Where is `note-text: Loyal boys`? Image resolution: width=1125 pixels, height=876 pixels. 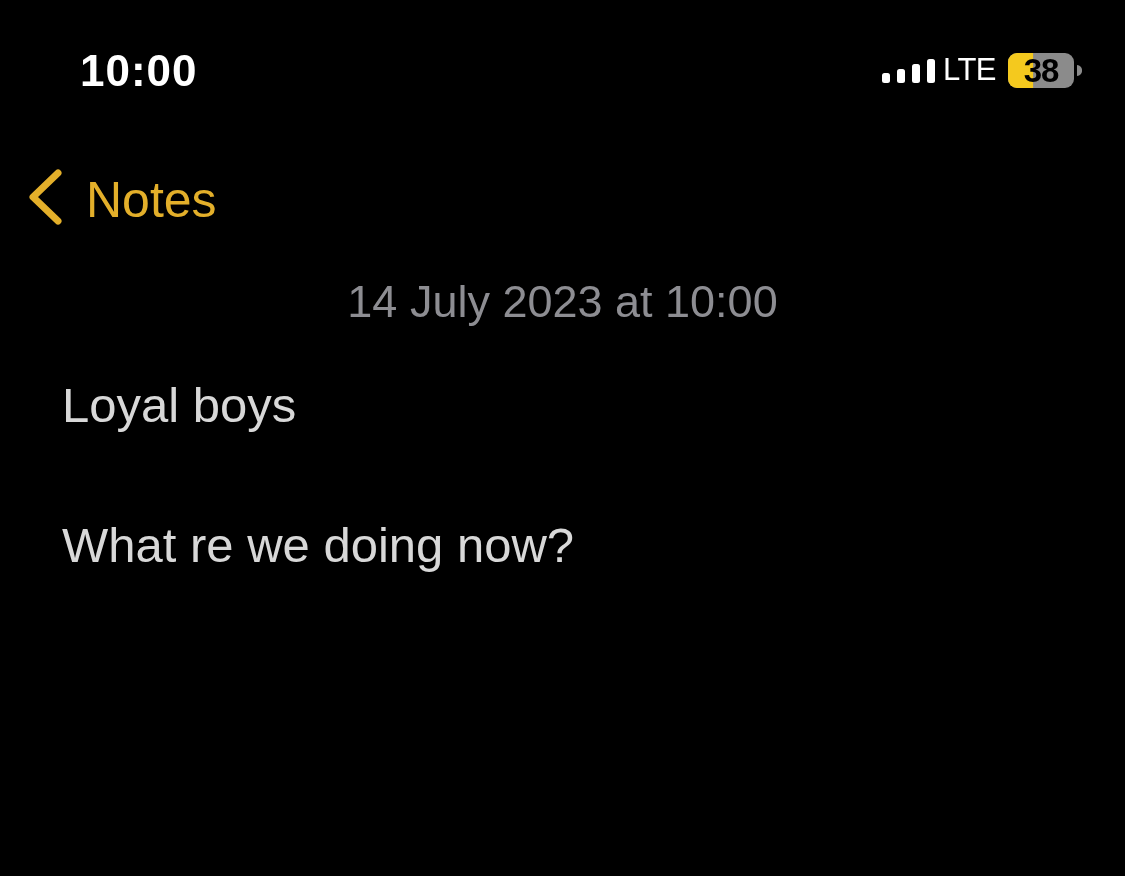 note-text: Loyal boys is located at coordinates (179, 405).